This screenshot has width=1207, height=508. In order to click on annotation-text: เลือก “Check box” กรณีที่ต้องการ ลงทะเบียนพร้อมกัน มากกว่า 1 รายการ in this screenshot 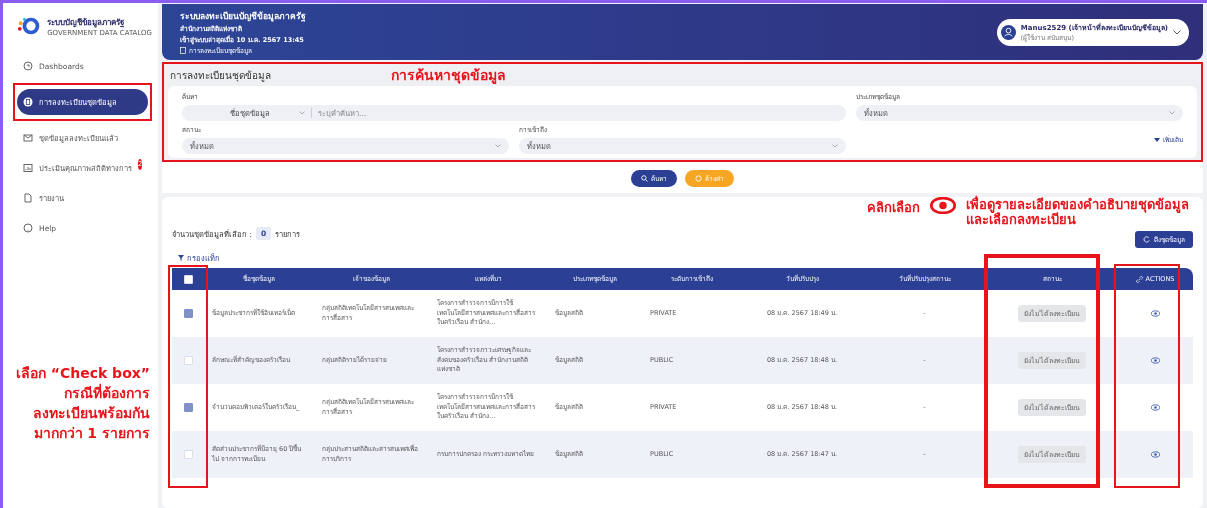, I will do `click(82, 403)`.